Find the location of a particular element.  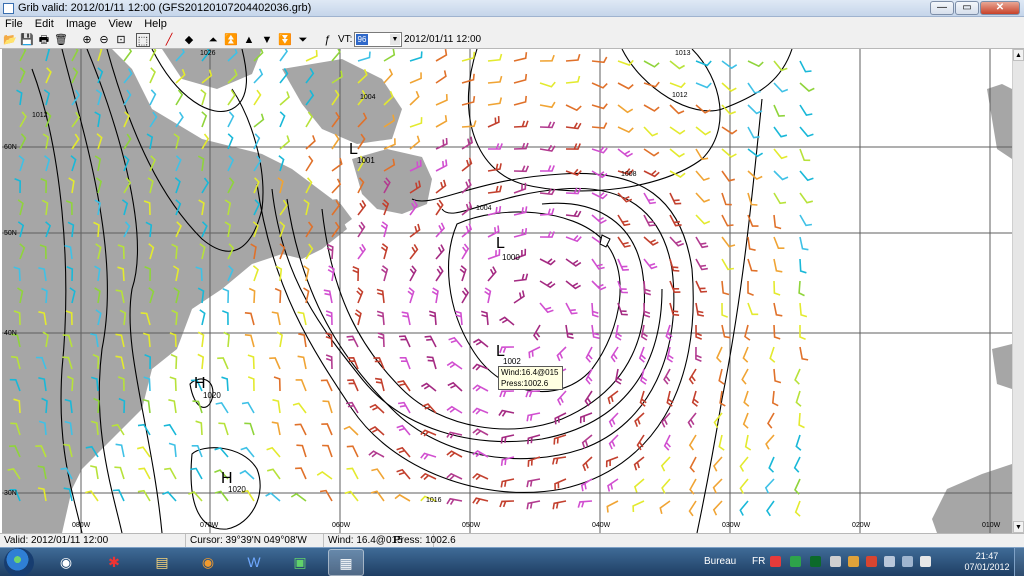

land-iberia is located at coordinates (1002, 366).